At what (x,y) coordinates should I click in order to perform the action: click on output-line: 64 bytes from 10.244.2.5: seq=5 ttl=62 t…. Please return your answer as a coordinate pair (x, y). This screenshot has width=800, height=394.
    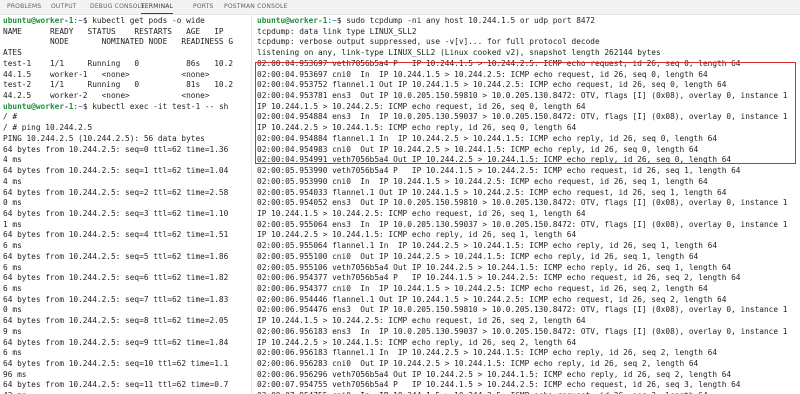
    Looking at the image, I should click on (124, 257).